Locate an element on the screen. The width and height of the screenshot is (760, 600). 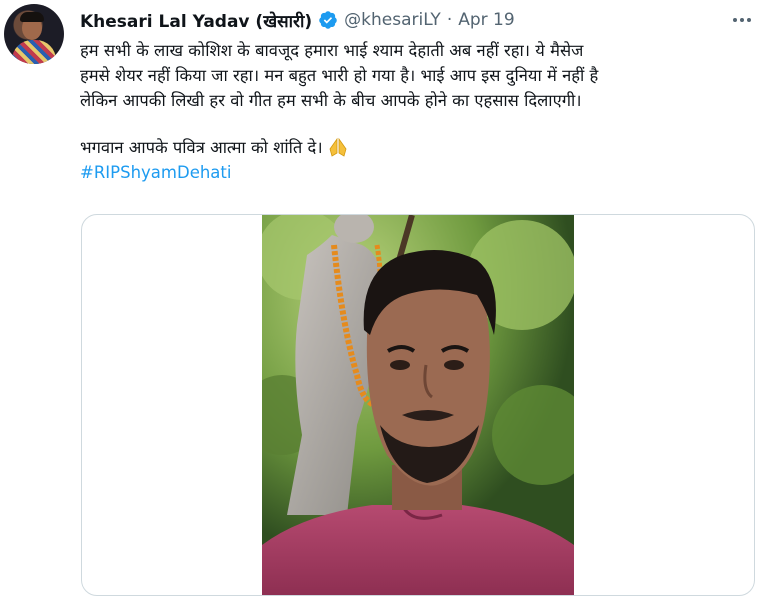
tweet-date: Apr 19 is located at coordinates (486, 20).